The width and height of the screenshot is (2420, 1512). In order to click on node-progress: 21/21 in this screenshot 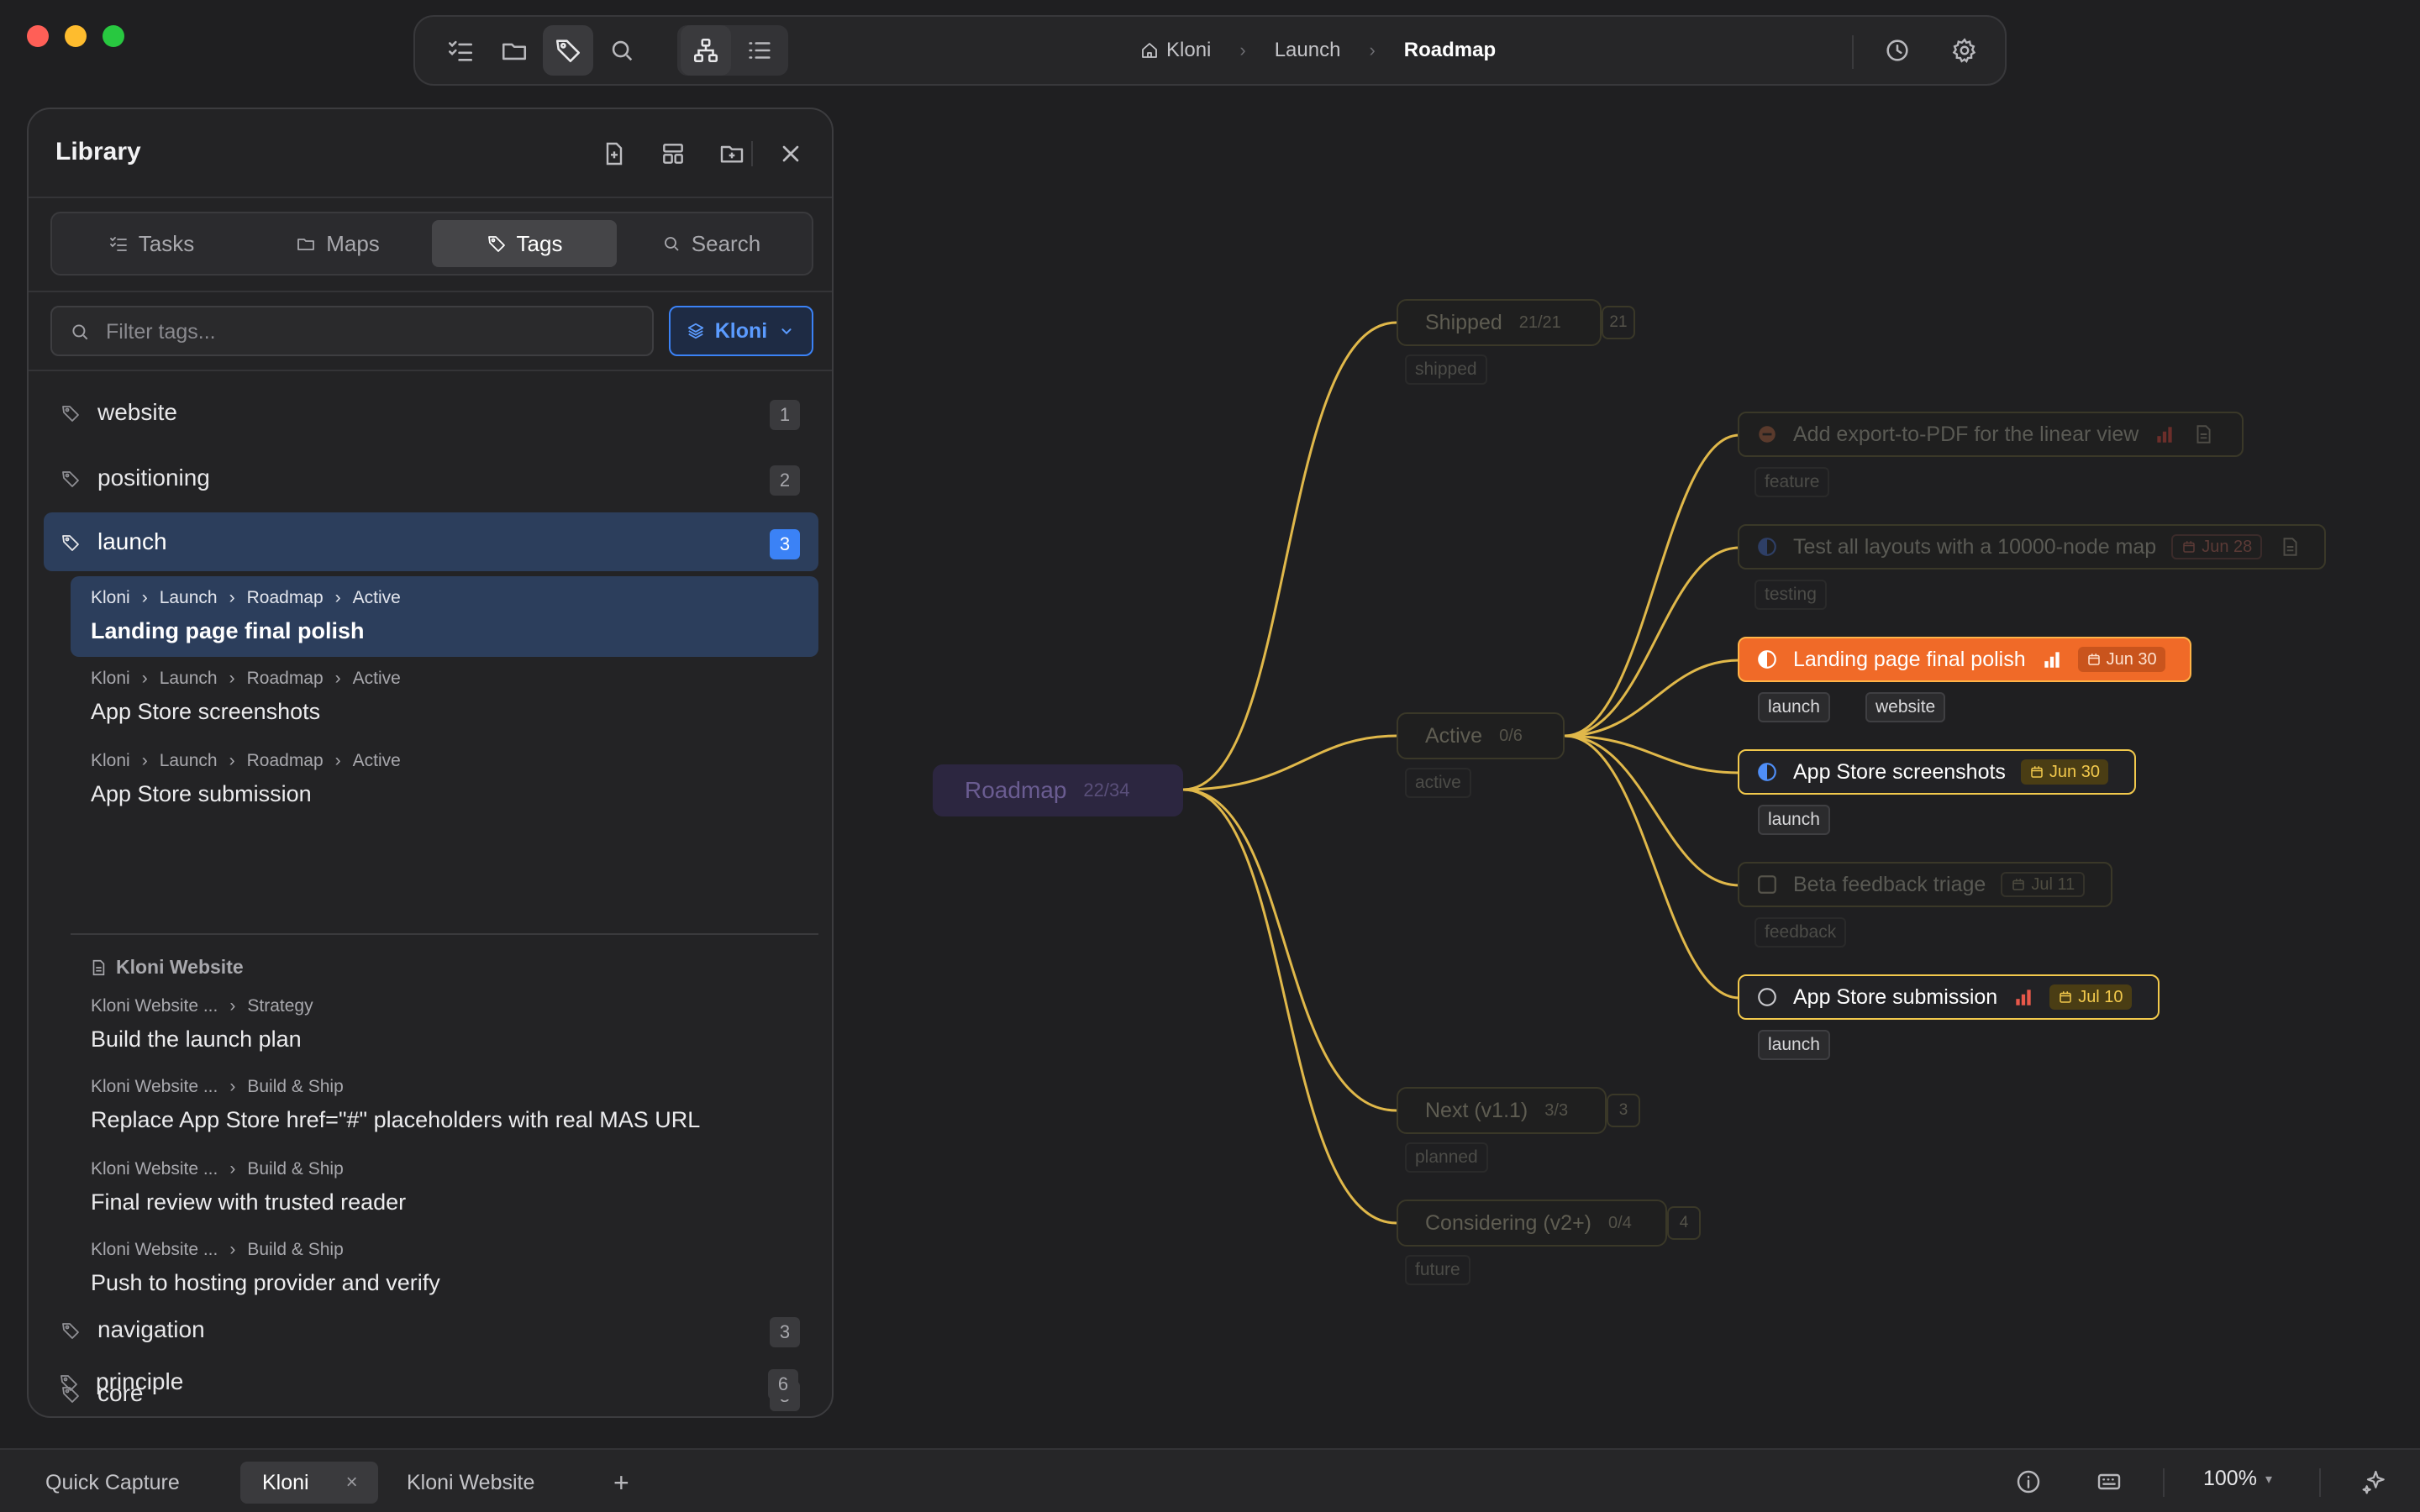, I will do `click(1539, 322)`.